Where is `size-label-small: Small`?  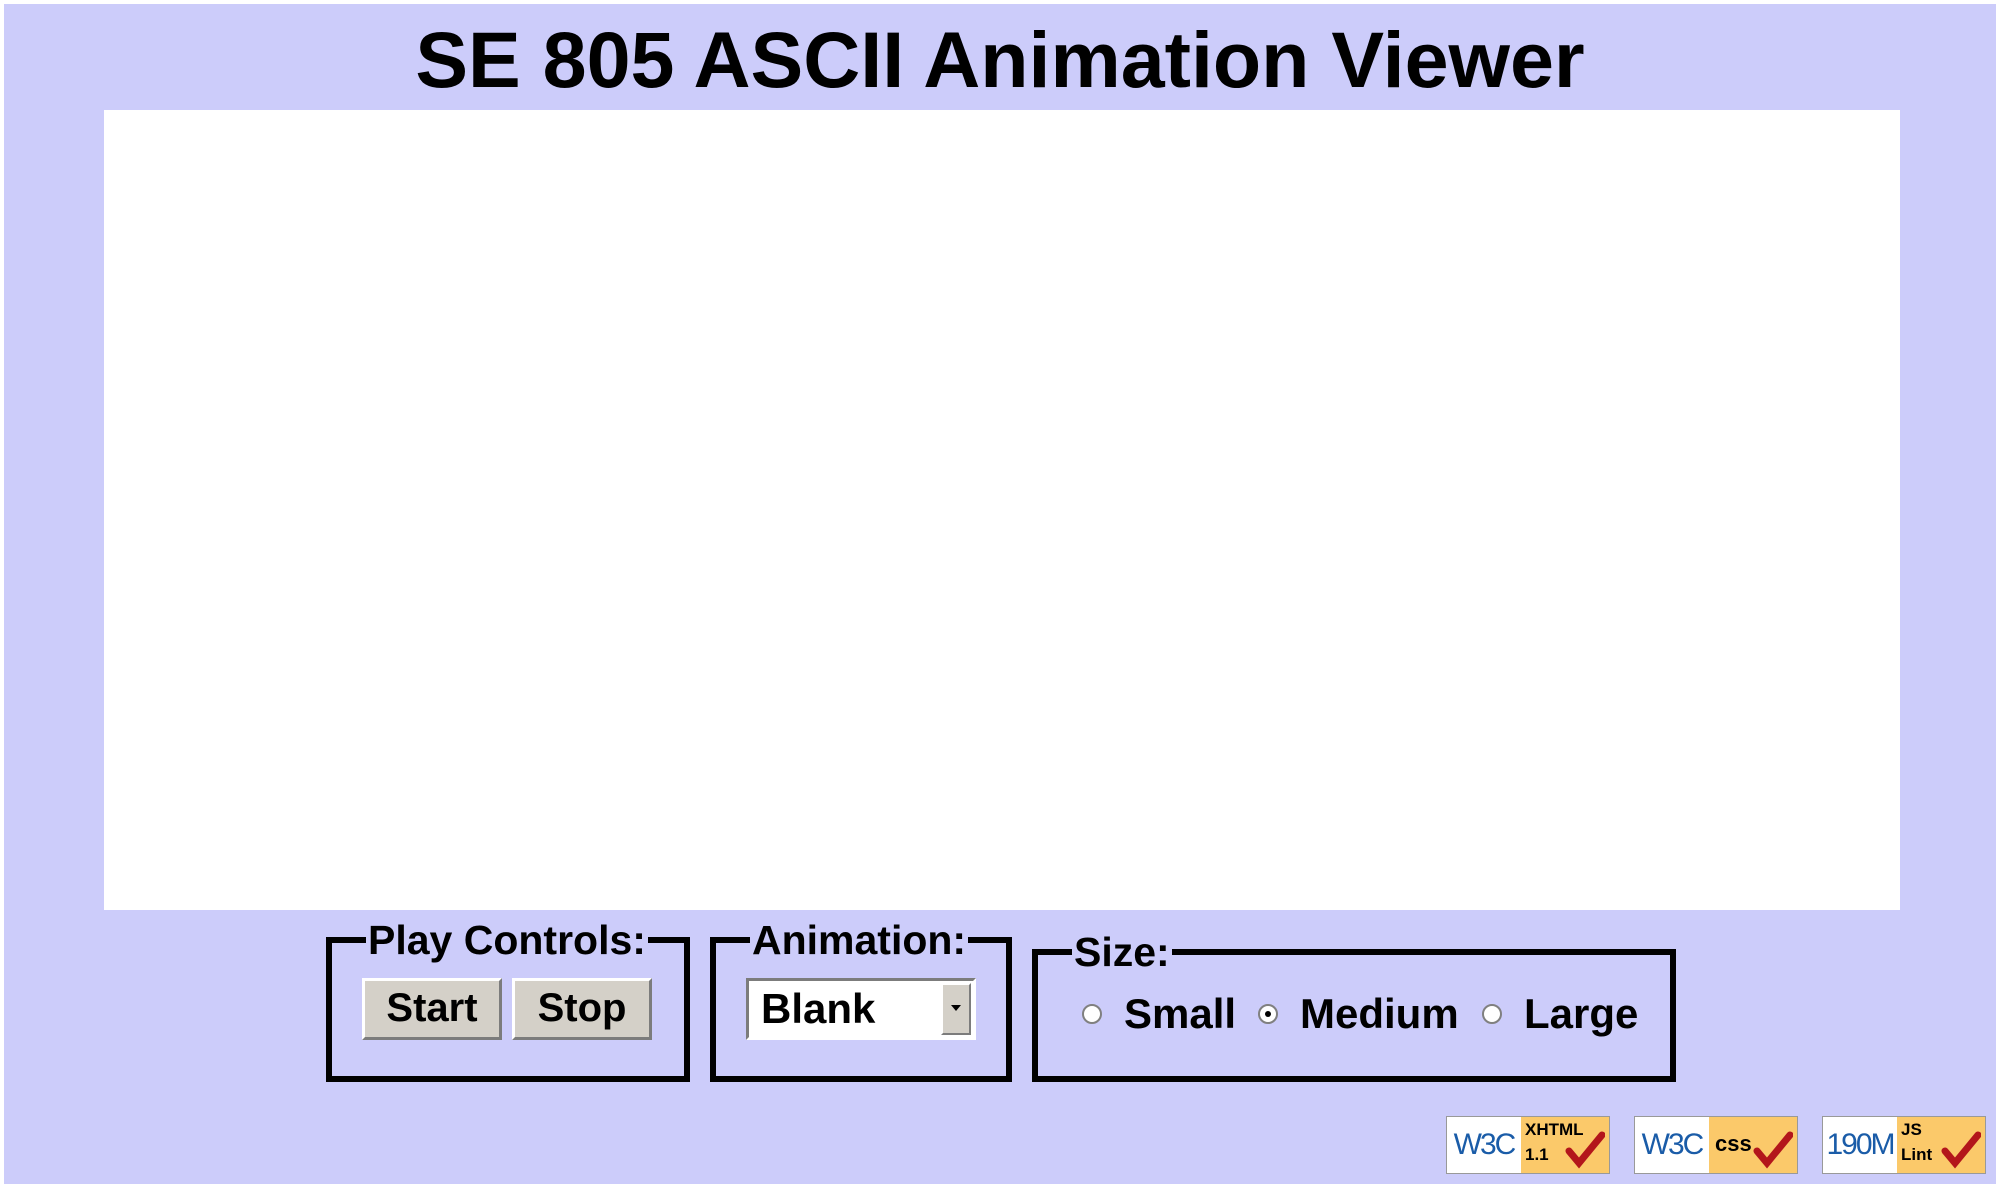
size-label-small: Small is located at coordinates (1180, 1014).